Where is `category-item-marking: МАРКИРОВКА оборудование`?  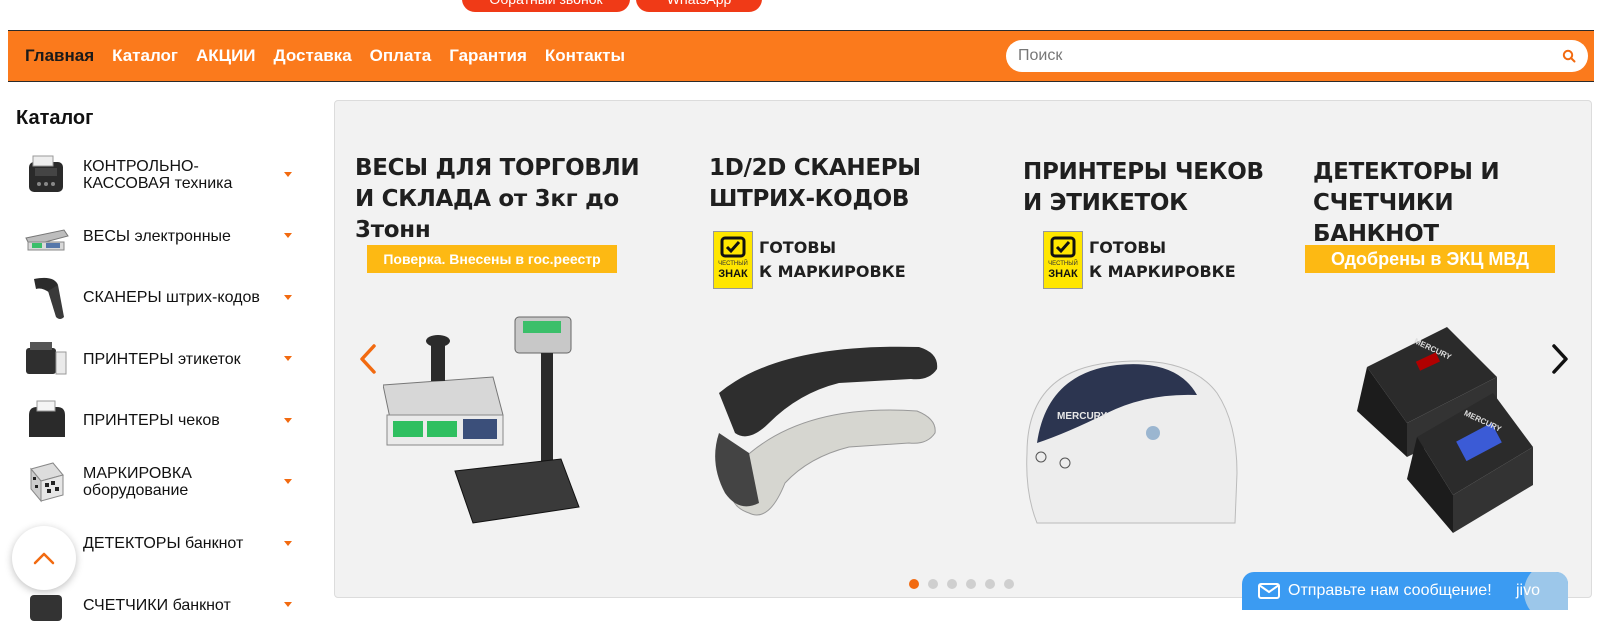
category-item-marking: МАРКИРОВКА оборудование is located at coordinates (158, 483).